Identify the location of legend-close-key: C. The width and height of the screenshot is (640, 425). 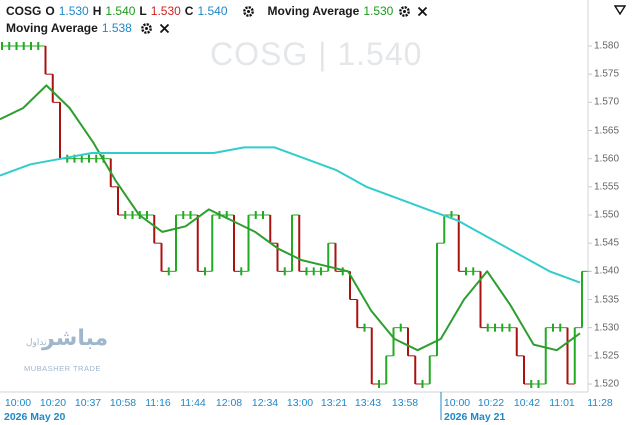
(189, 11).